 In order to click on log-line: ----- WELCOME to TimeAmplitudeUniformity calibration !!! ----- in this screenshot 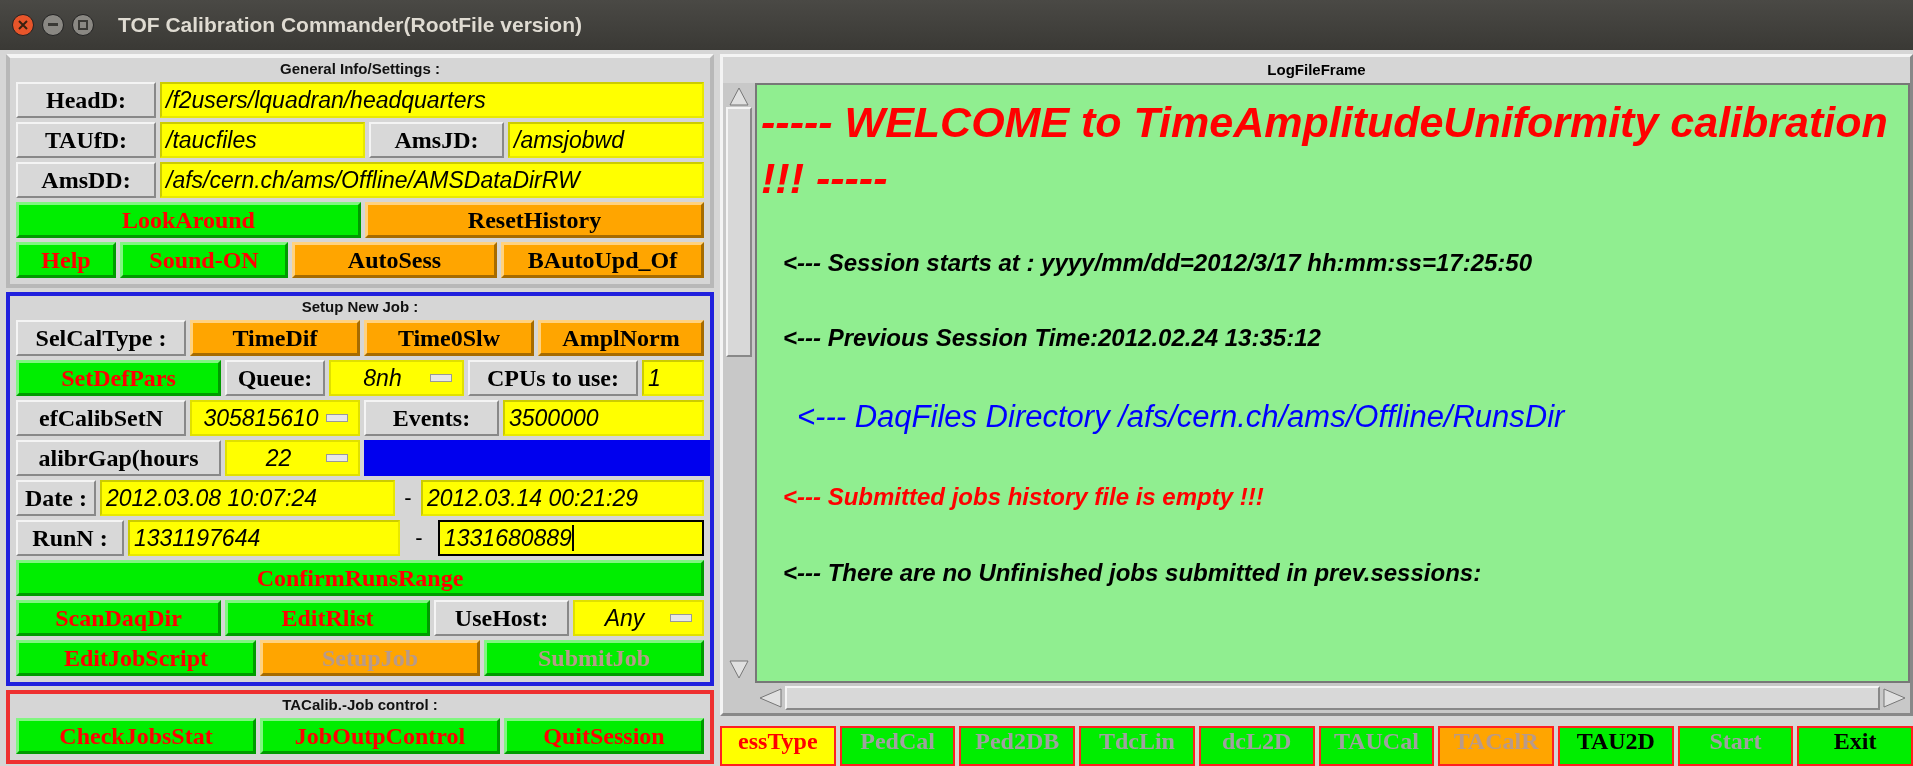, I will do `click(1325, 150)`.